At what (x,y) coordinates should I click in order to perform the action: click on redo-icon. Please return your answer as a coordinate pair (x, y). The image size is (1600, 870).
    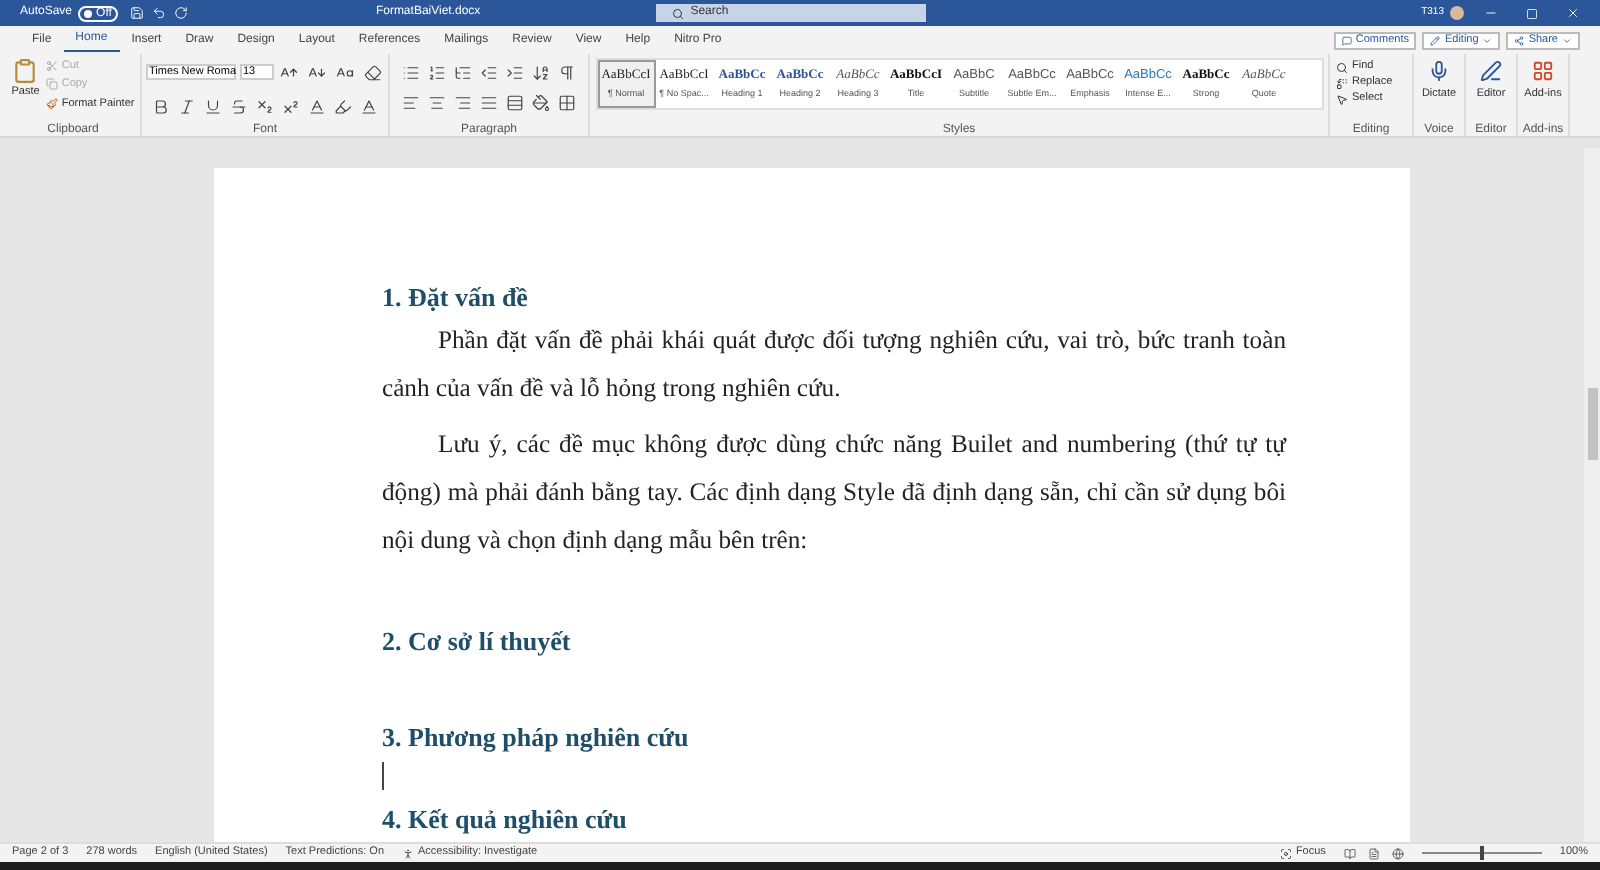
    Looking at the image, I should click on (180, 13).